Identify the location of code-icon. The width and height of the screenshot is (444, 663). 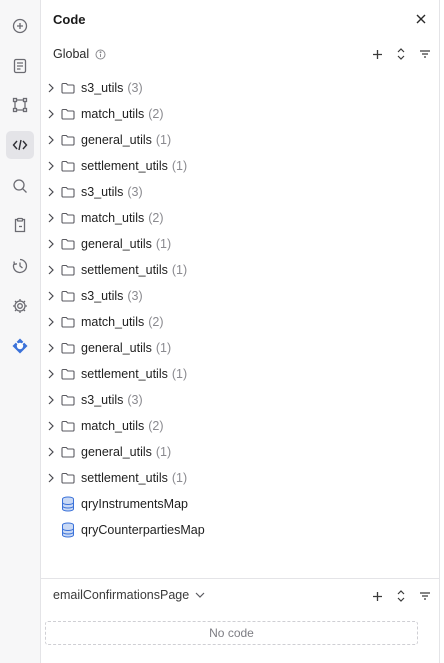
(20, 145).